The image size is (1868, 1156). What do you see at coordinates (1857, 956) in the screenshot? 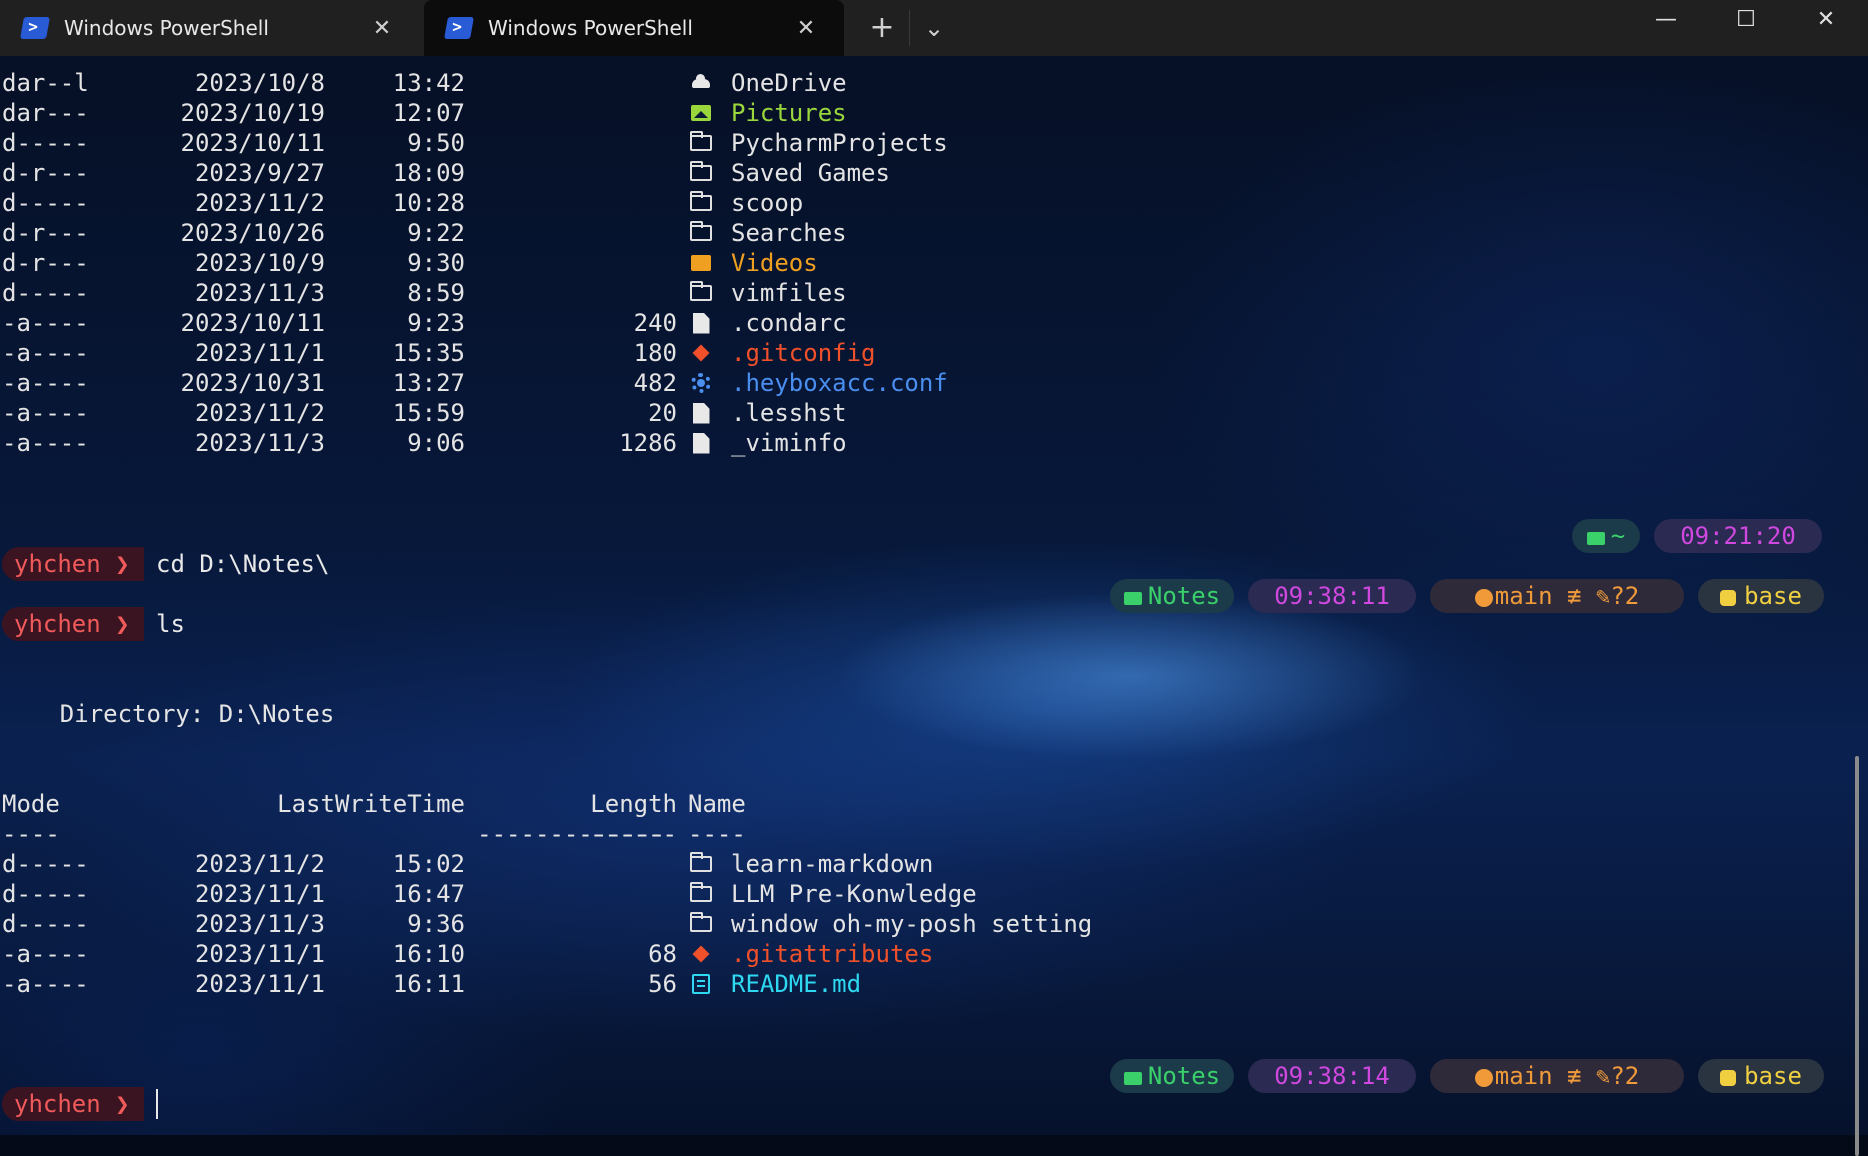
I see `scrollbar` at bounding box center [1857, 956].